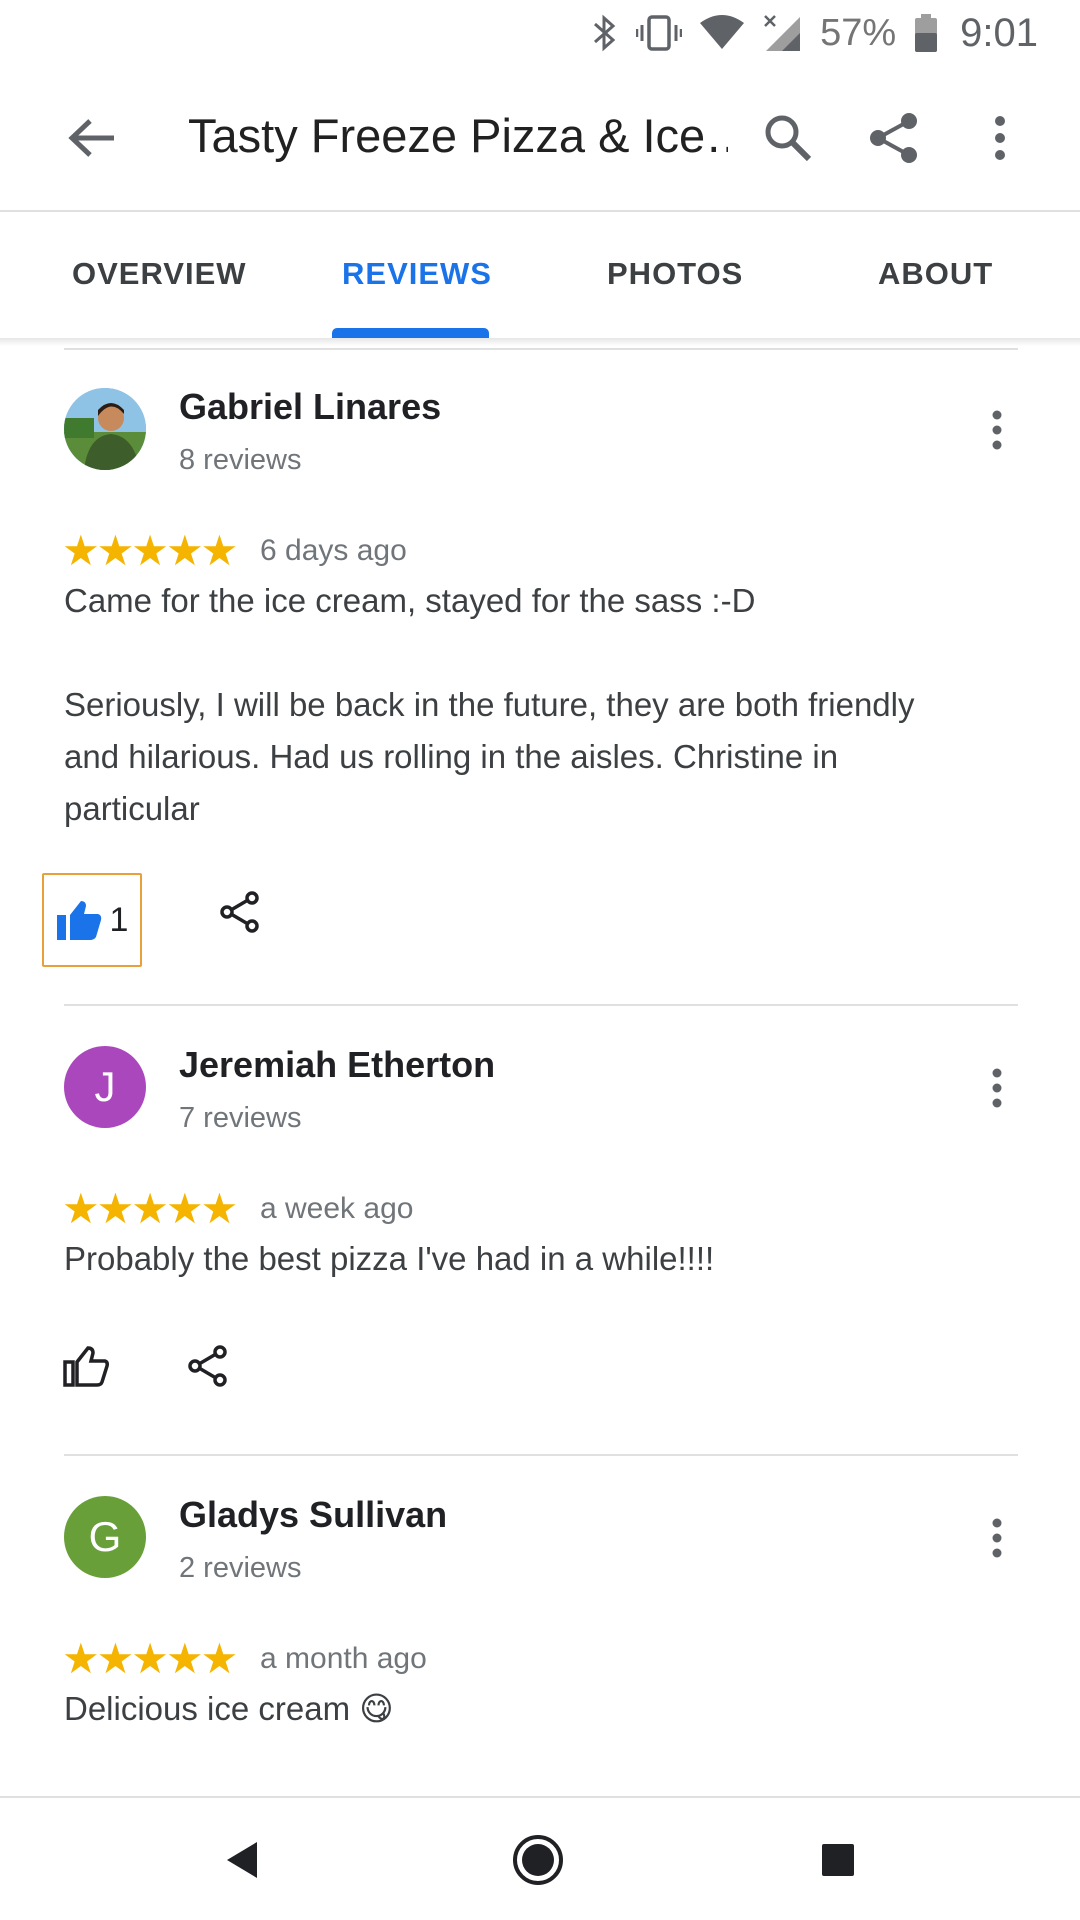  Describe the element at coordinates (999, 32) in the screenshot. I see `clock: 9:01` at that location.